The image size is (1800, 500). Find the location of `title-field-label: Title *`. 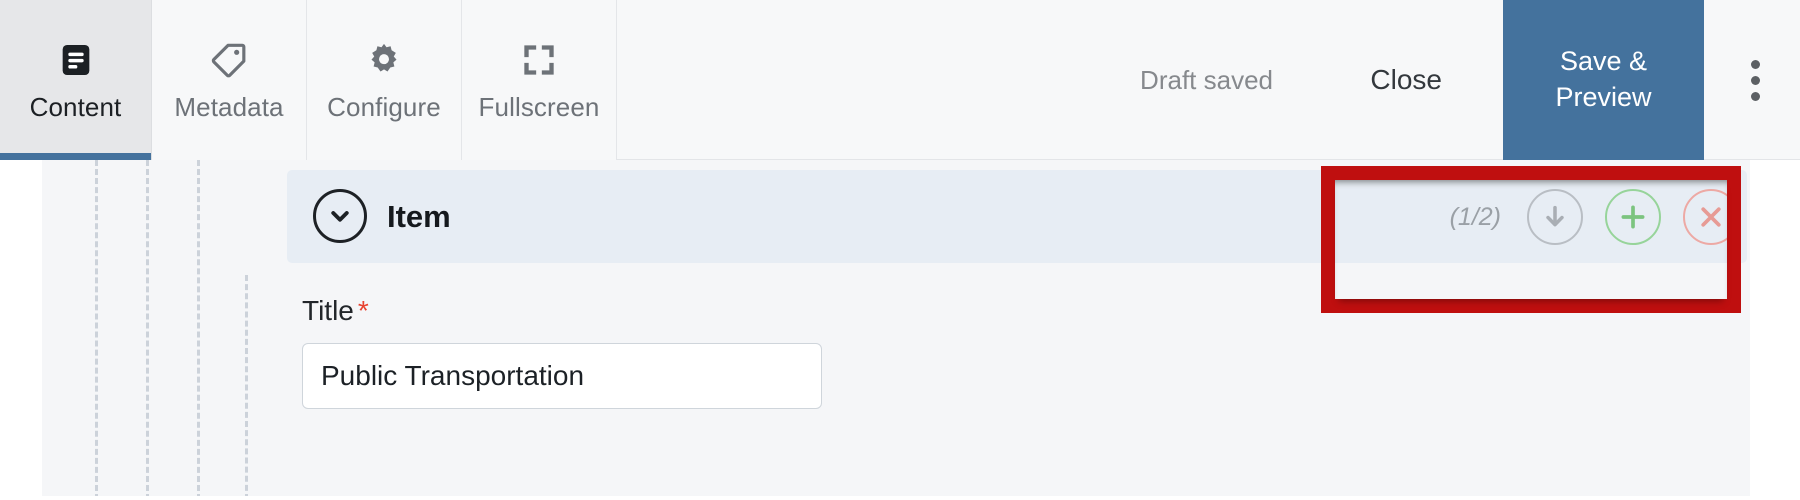

title-field-label: Title * is located at coordinates (562, 311).